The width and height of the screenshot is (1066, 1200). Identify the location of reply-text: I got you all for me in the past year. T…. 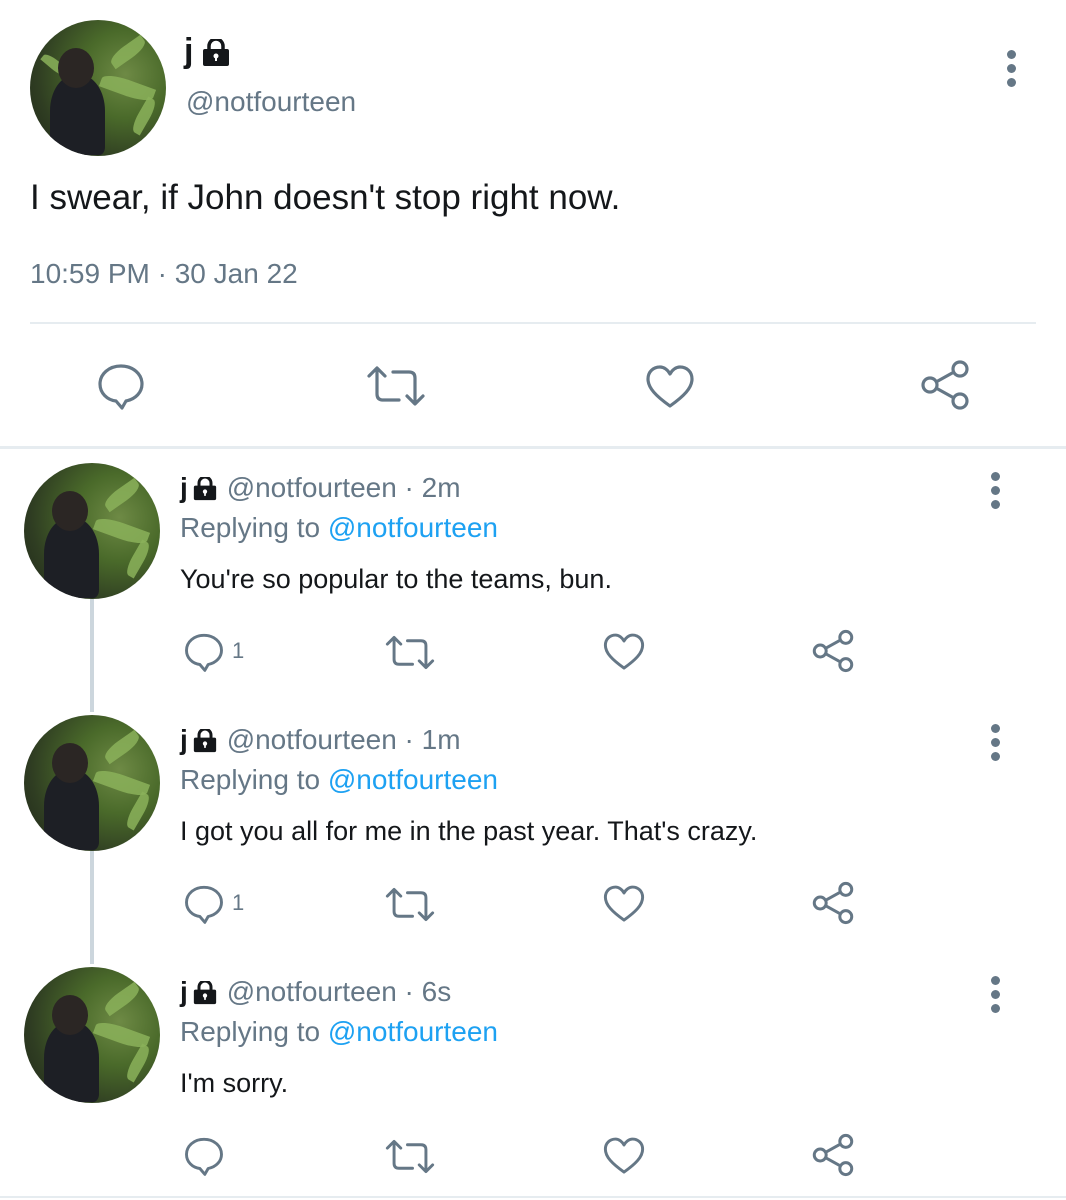
(469, 831).